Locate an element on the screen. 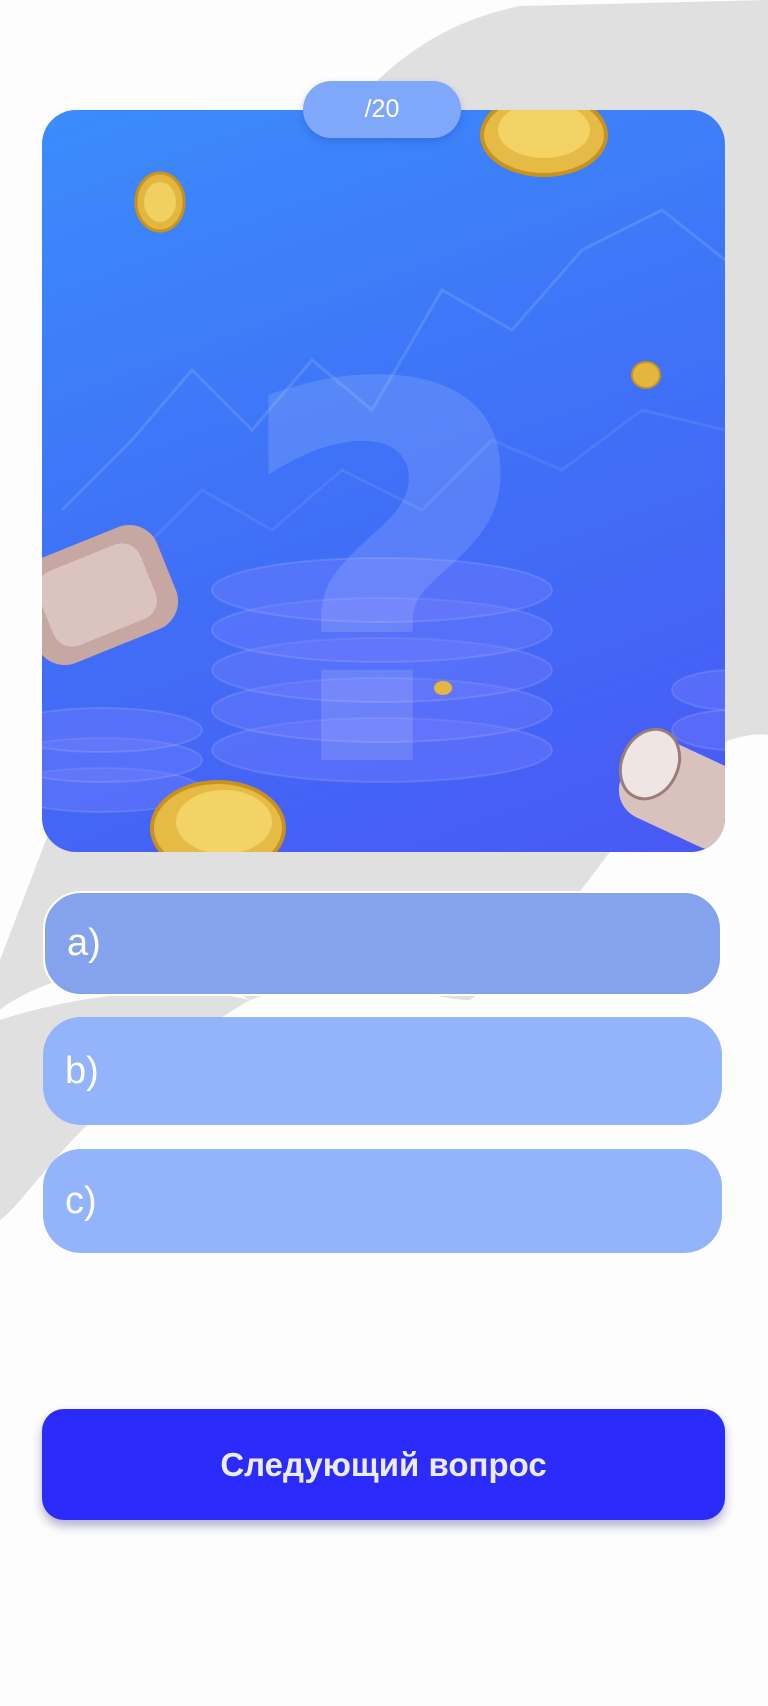  question-counter: /20 is located at coordinates (382, 109).